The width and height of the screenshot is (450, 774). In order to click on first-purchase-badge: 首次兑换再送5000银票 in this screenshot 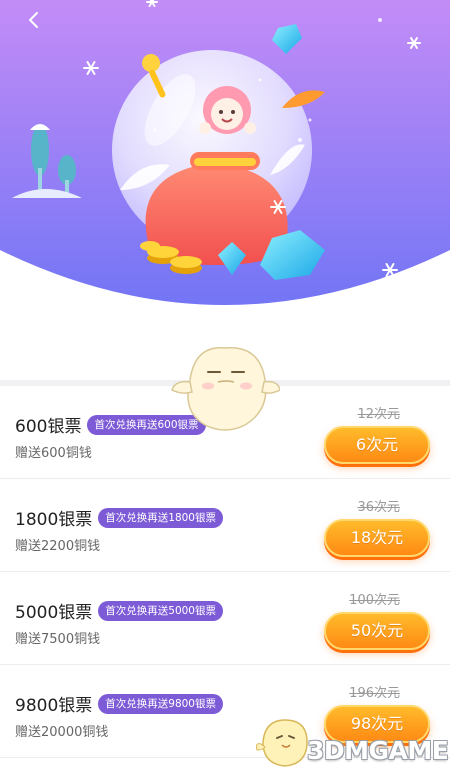, I will do `click(160, 610)`.